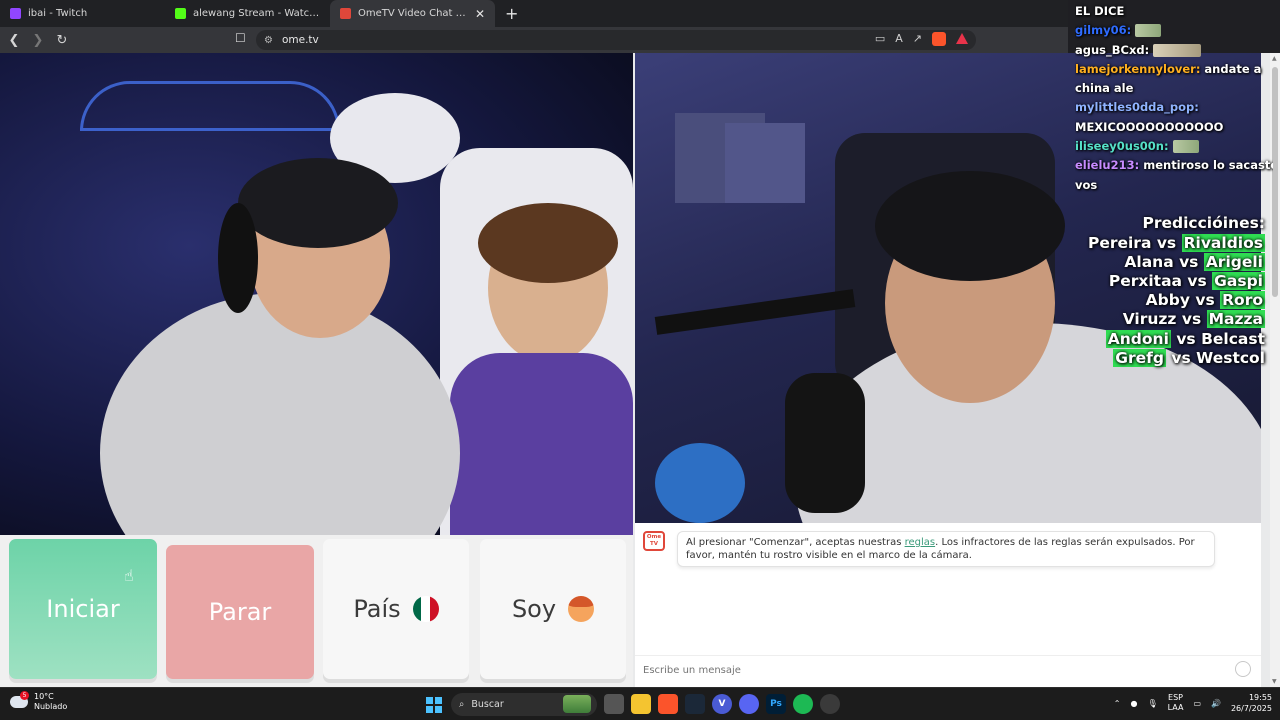  I want to click on taskbar-apps: V Ps, so click(722, 704).